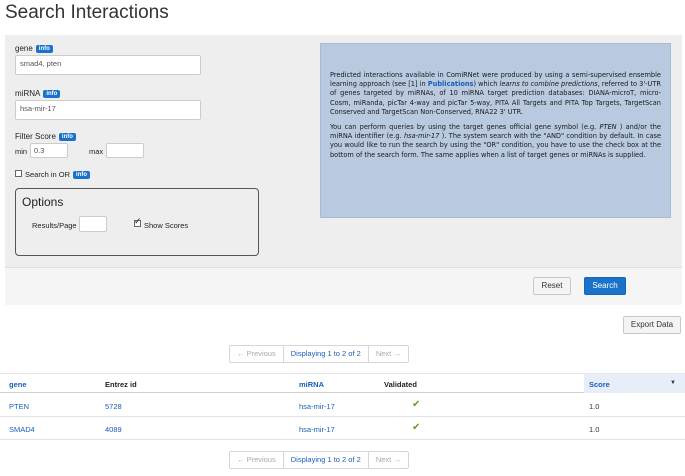  I want to click on mirna-info-button: info, so click(52, 93).